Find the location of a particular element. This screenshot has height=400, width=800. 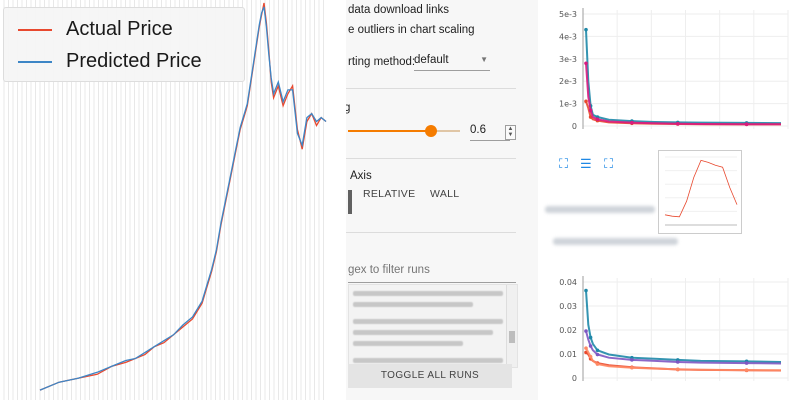

data-table-icon: ☰ is located at coordinates (586, 163).